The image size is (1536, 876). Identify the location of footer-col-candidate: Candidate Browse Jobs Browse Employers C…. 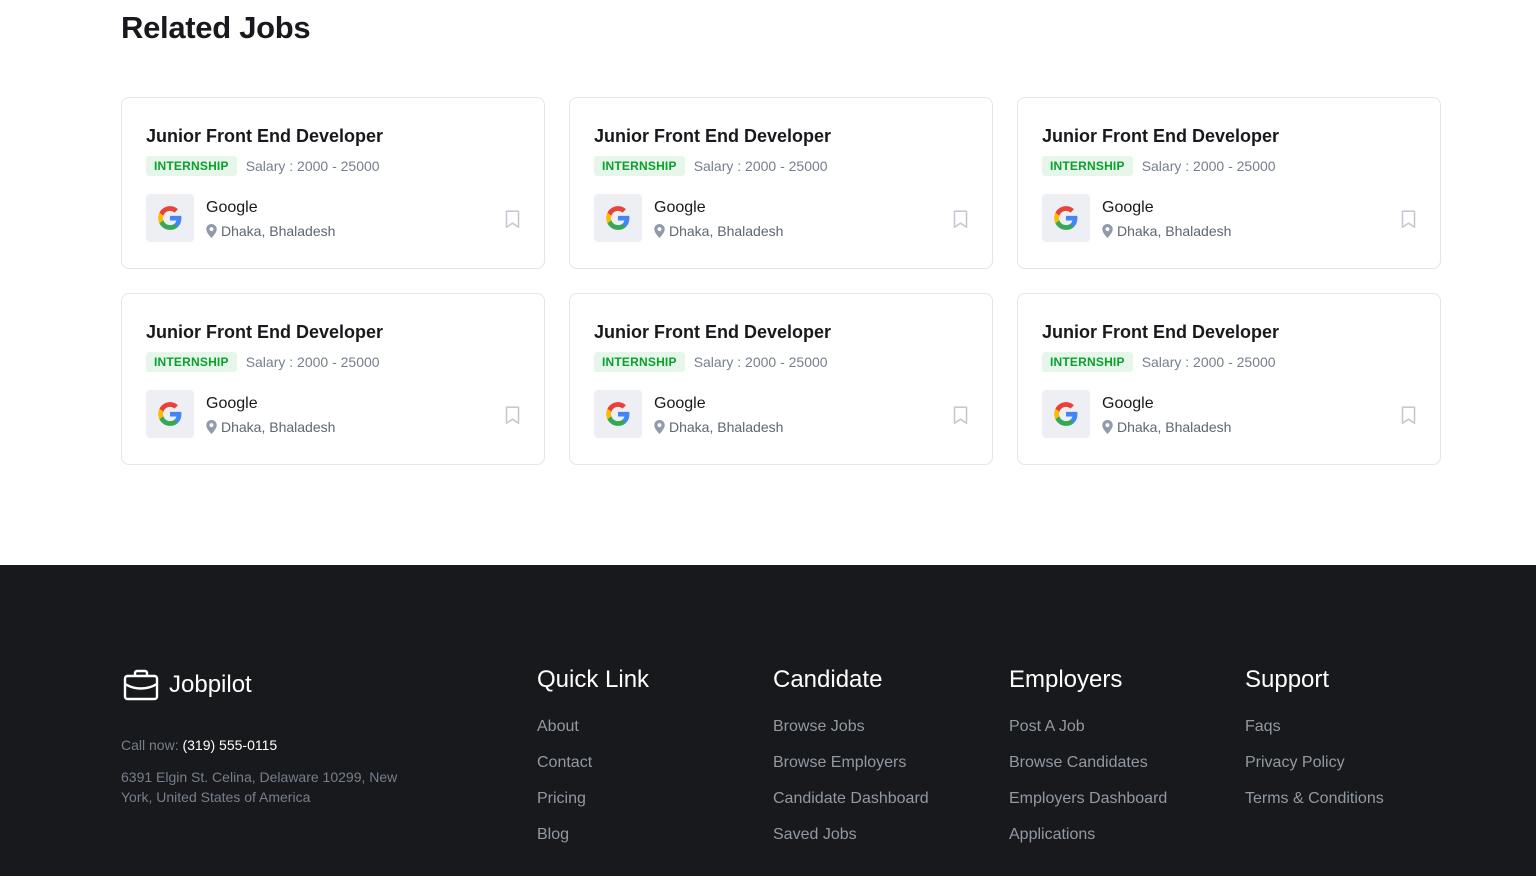
(851, 763).